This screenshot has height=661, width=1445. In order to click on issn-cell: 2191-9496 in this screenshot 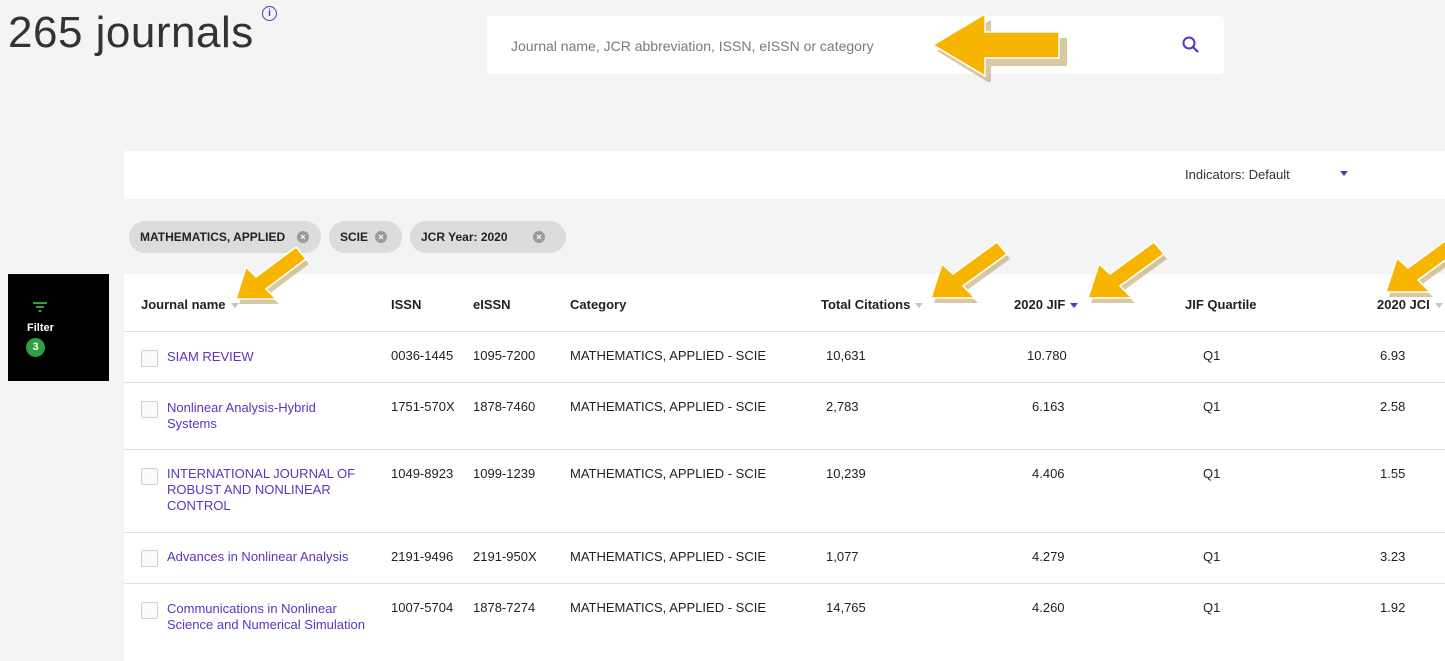, I will do `click(422, 556)`.